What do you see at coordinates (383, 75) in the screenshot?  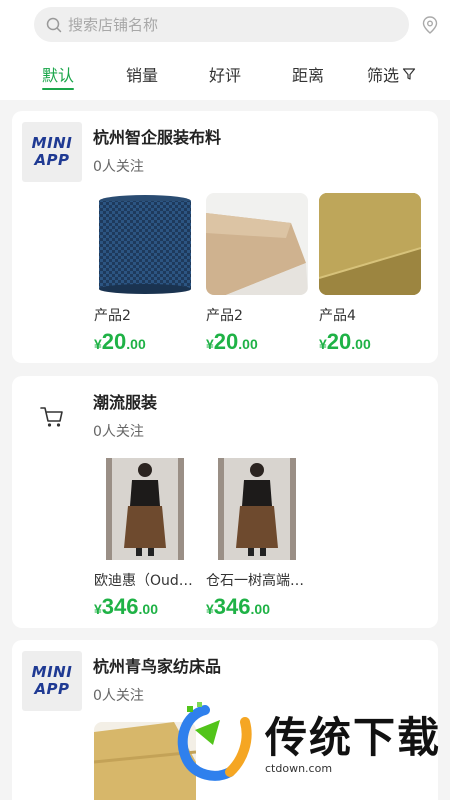 I see `tab-filter-label: 筛选` at bounding box center [383, 75].